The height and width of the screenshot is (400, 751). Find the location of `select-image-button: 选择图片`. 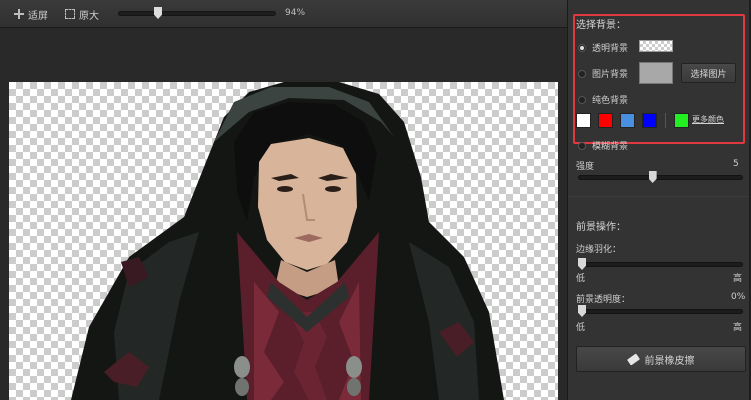

select-image-button: 选择图片 is located at coordinates (708, 73).